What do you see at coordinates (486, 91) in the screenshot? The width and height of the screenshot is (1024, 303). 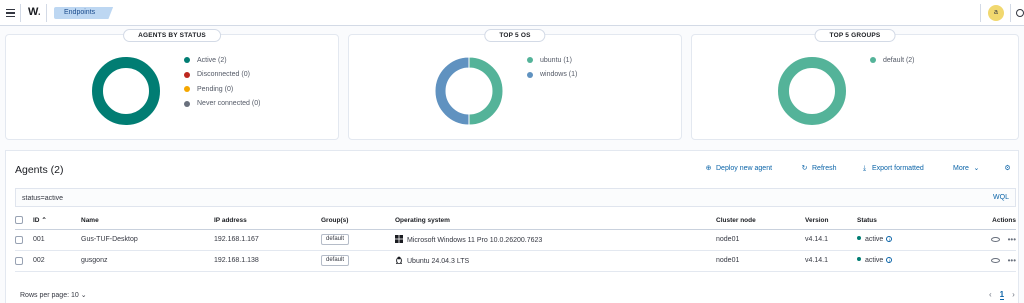 I see `donut-slice-ubuntu` at bounding box center [486, 91].